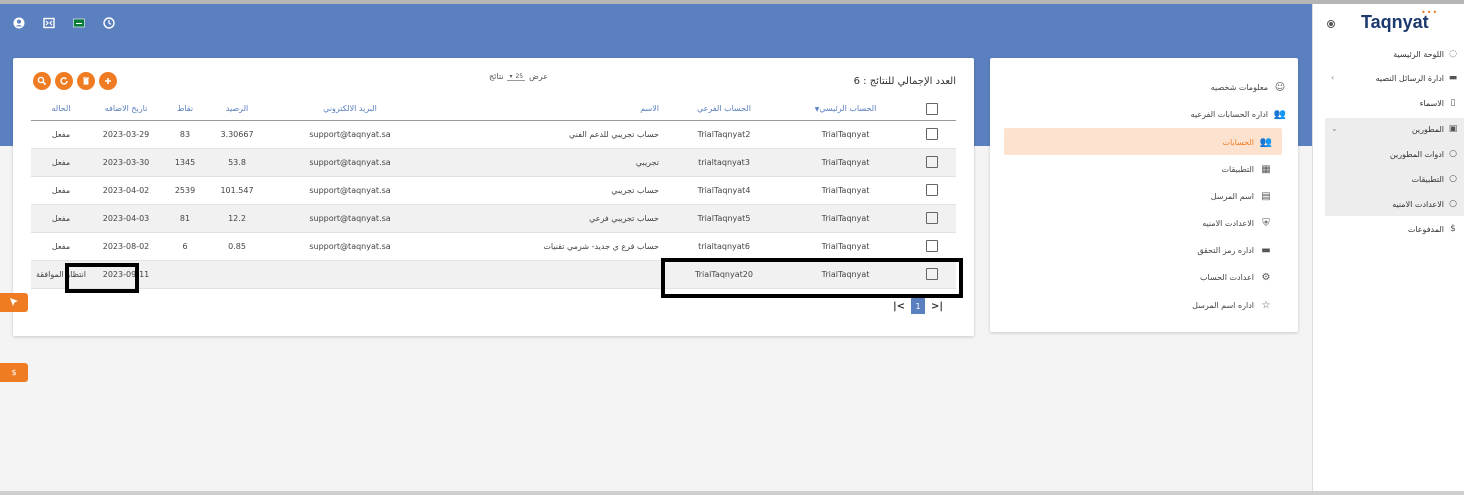 The height and width of the screenshot is (495, 1464). Describe the element at coordinates (1266, 169) in the screenshot. I see `apps-grid-icon: ▦` at that location.